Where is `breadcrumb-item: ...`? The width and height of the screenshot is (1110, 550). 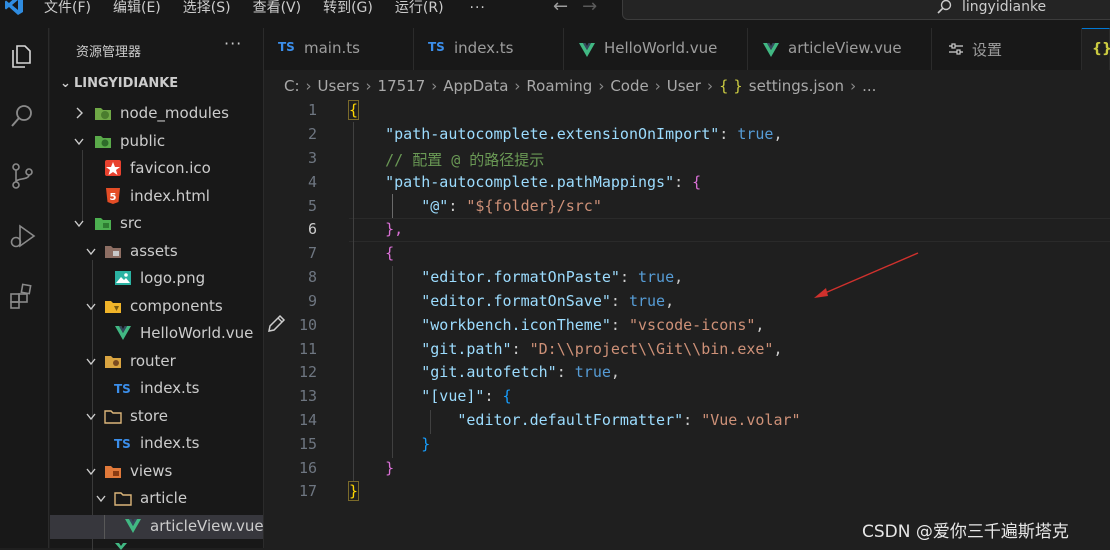
breadcrumb-item: ... is located at coordinates (869, 86).